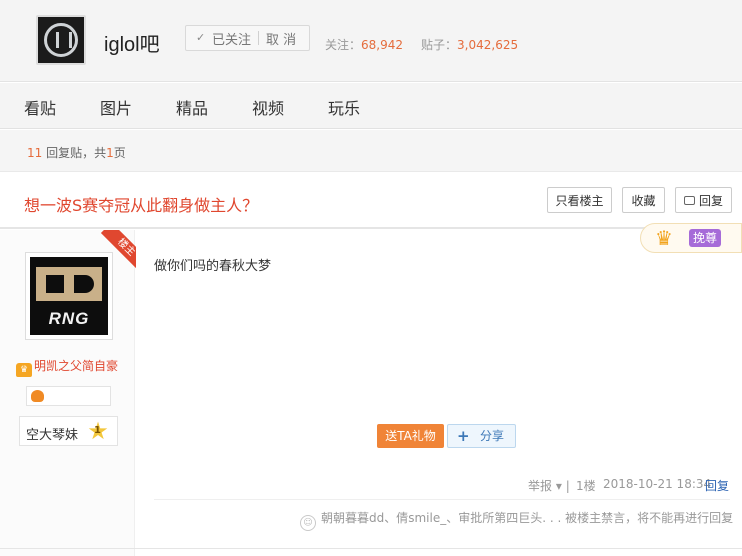 This screenshot has height=556, width=742. What do you see at coordinates (69, 318) in the screenshot?
I see `avatar-logo-text: RNG` at bounding box center [69, 318].